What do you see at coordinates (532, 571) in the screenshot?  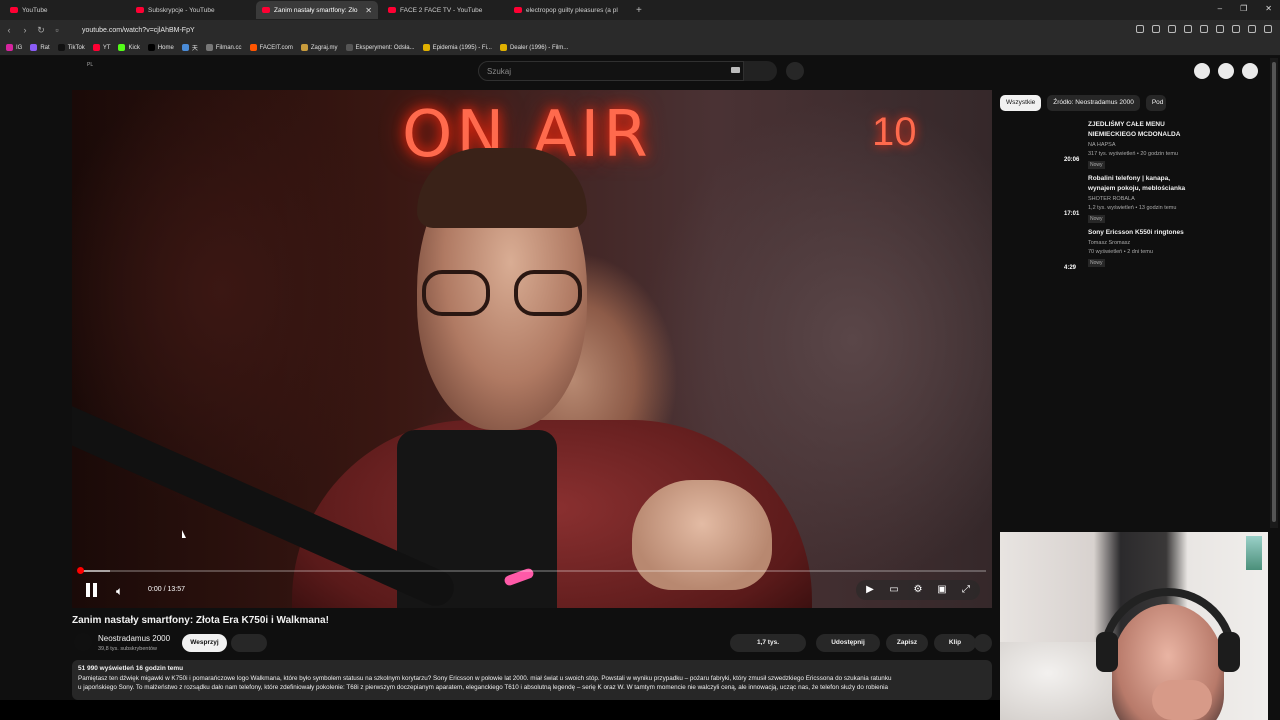 I see `progress-bar` at bounding box center [532, 571].